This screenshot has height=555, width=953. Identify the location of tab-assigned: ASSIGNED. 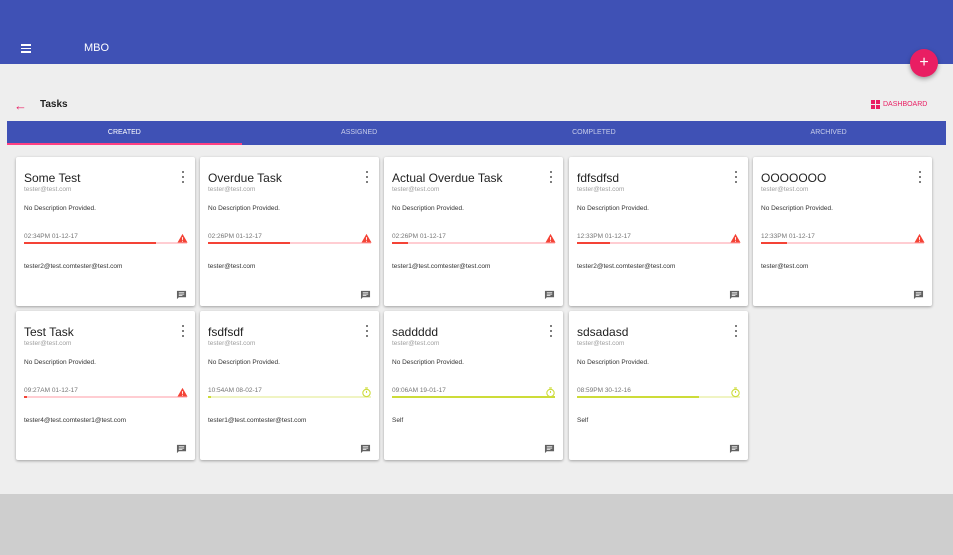
(359, 133).